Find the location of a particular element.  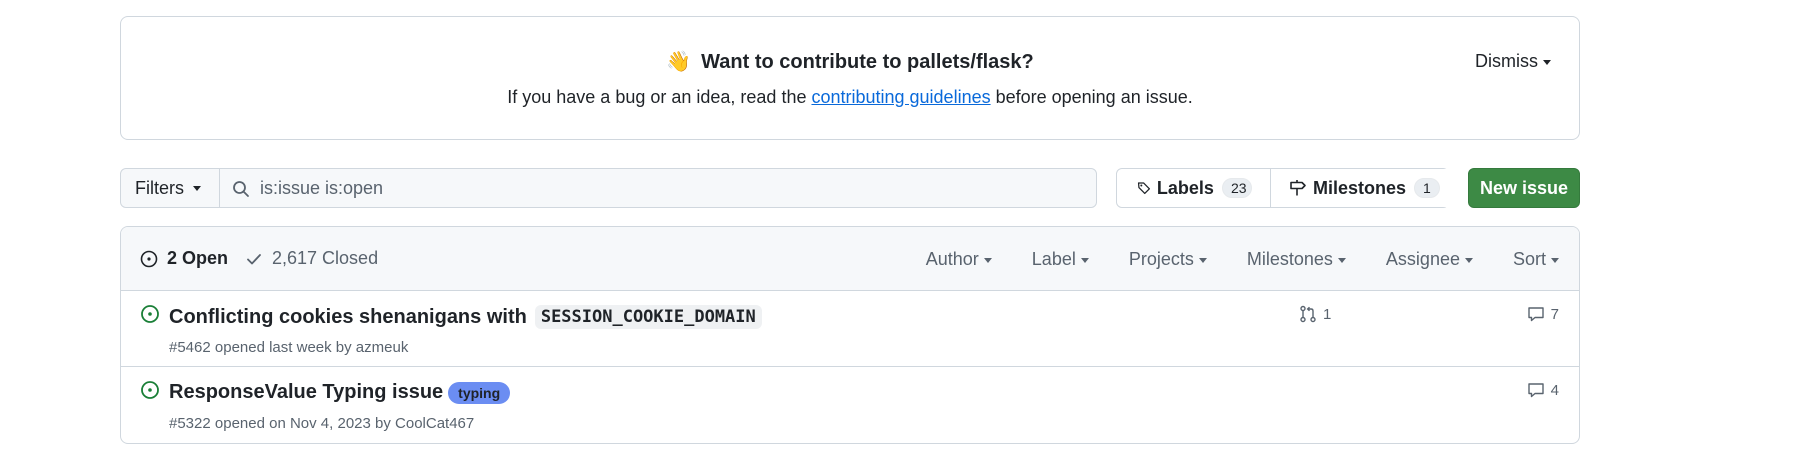

milestones-filter: Milestones is located at coordinates (1296, 259).